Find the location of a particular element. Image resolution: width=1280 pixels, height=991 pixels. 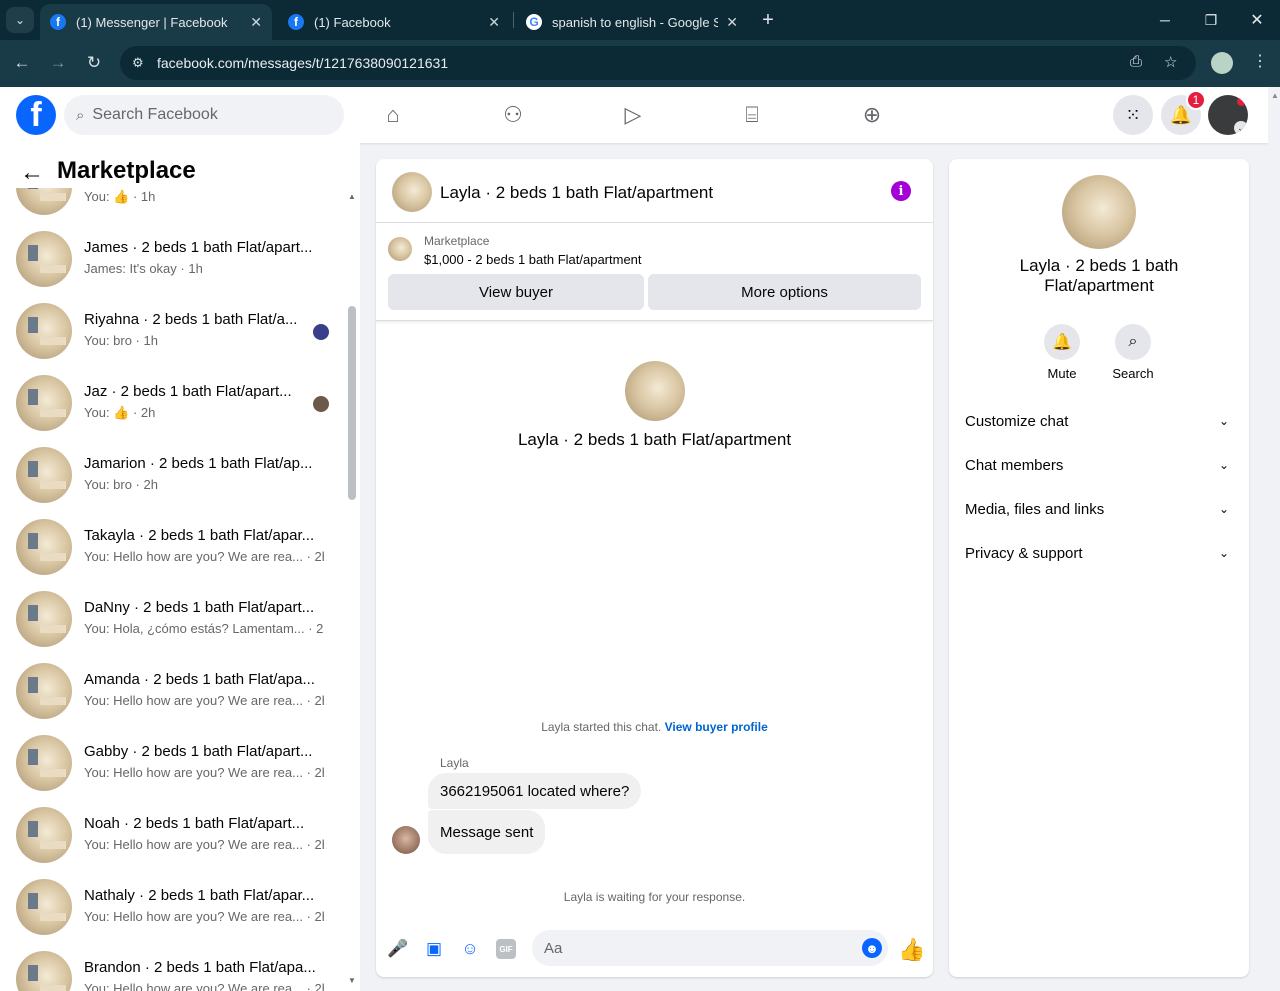

chat-members-section: Chat members ⌄ is located at coordinates (1099, 465).